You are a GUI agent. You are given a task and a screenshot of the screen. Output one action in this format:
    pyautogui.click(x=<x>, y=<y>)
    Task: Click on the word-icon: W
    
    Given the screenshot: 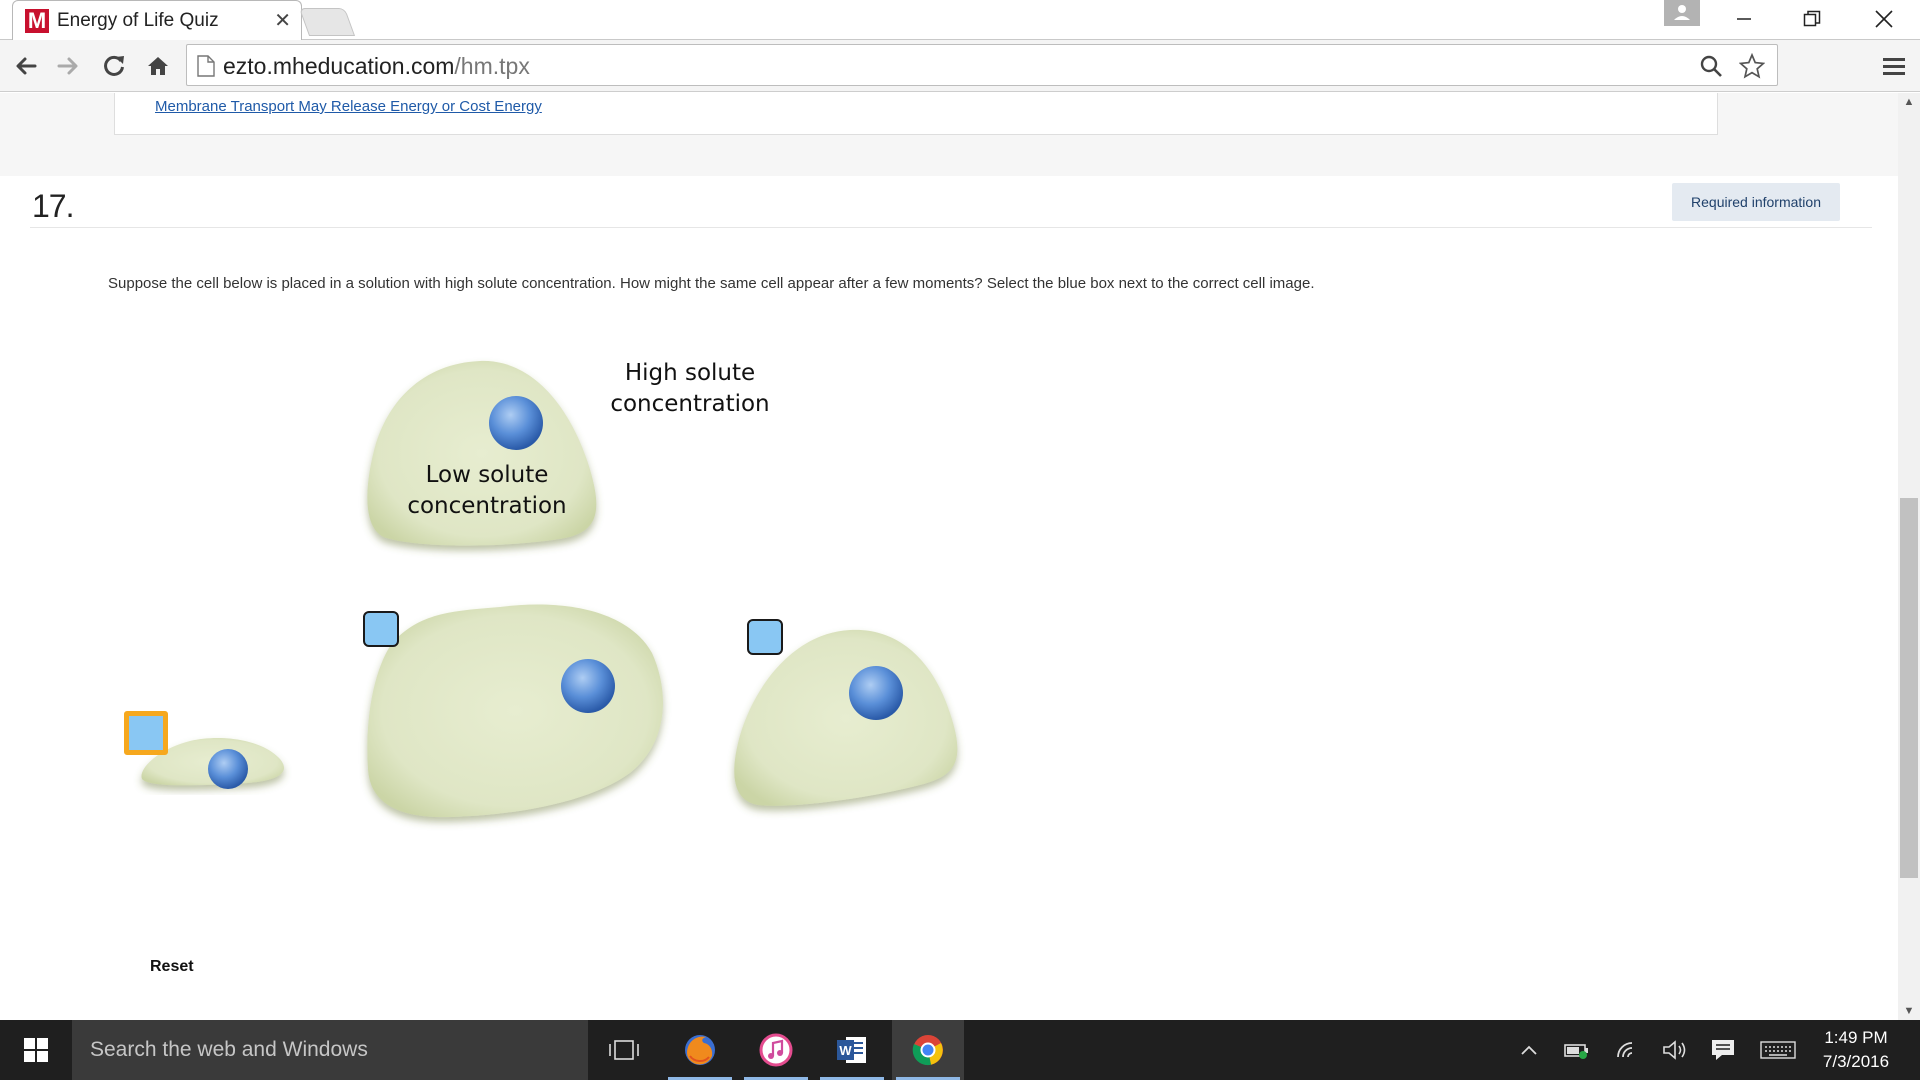 What is the action you would take?
    pyautogui.click(x=852, y=1050)
    